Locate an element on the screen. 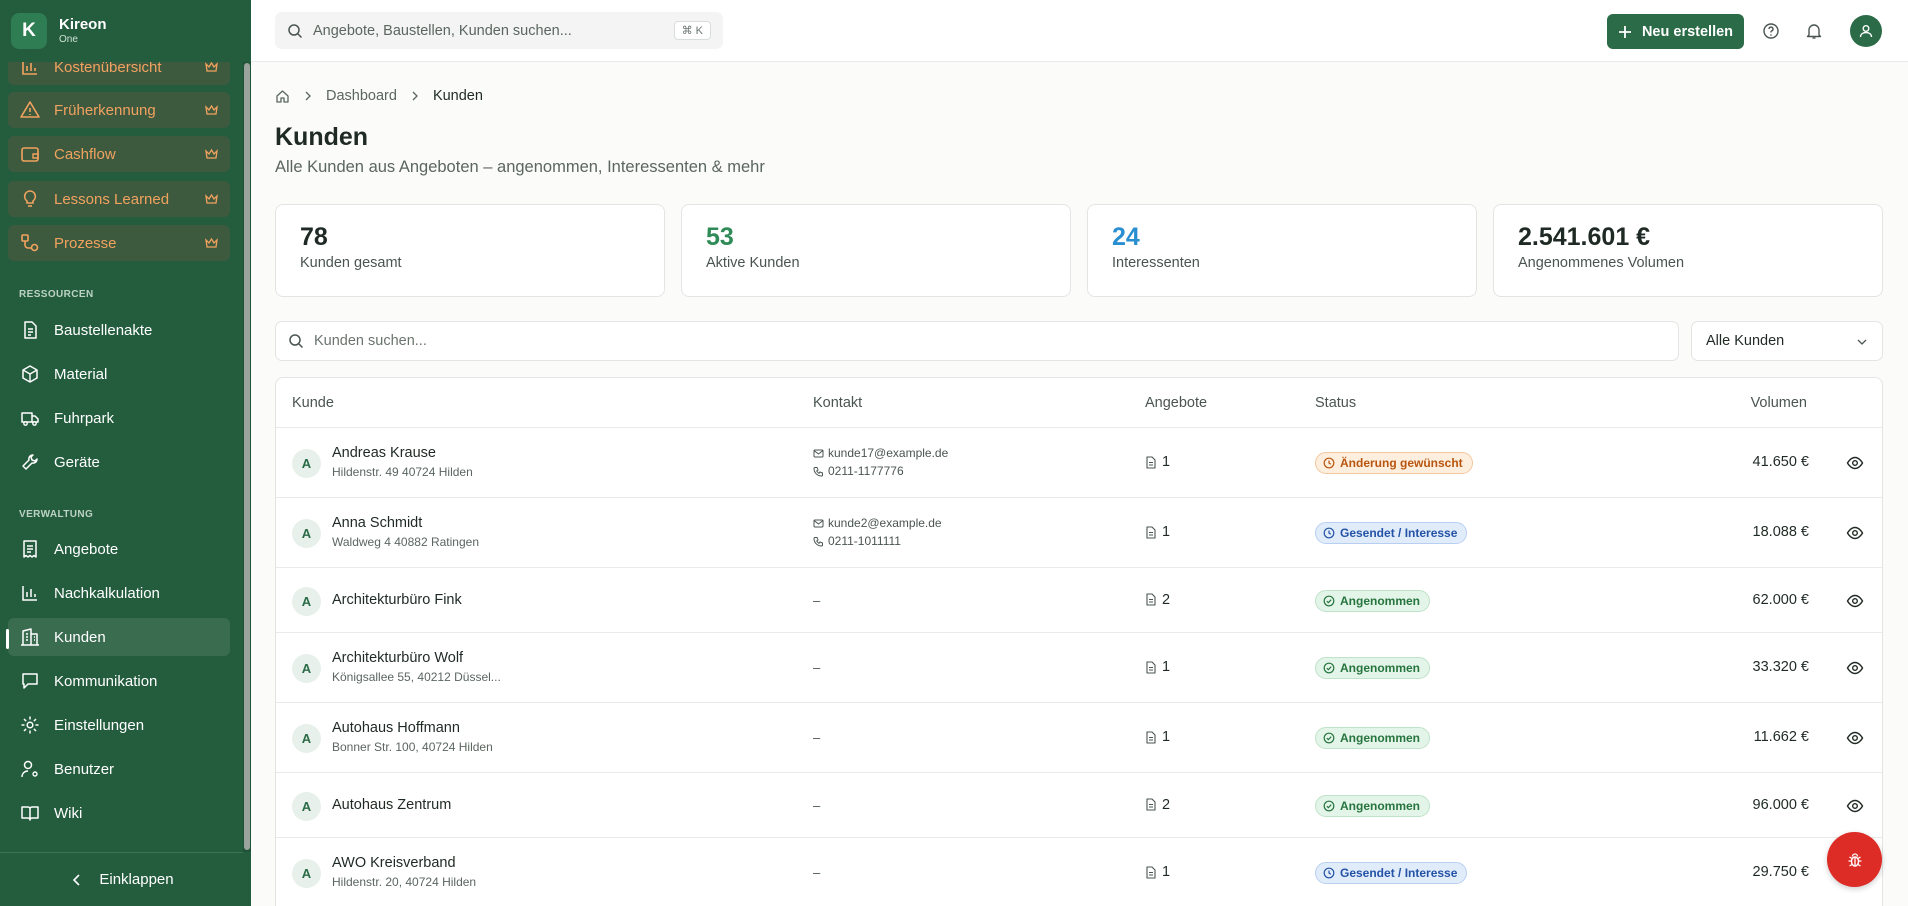 This screenshot has width=1908, height=906. sidebar-item-frueherkennung: Früherkennung is located at coordinates (119, 110).